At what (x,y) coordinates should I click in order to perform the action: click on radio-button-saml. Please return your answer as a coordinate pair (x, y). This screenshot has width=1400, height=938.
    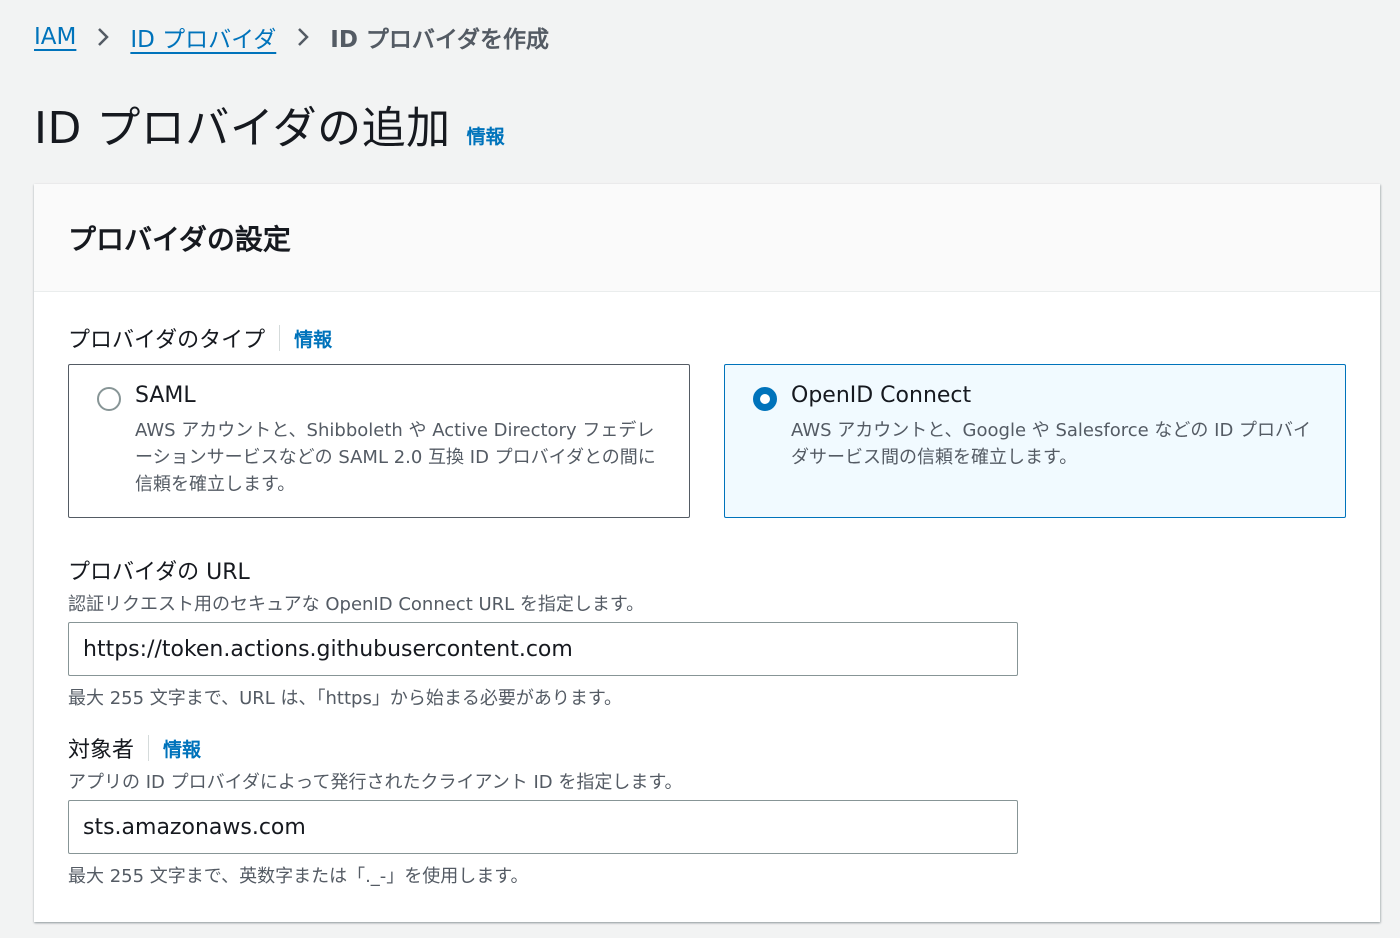
    Looking at the image, I should click on (109, 399).